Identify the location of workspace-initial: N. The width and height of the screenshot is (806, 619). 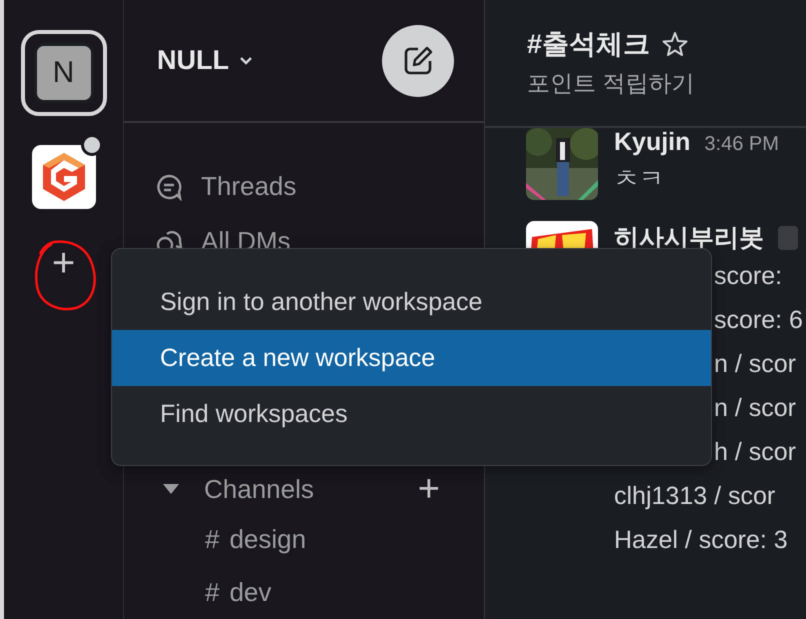
(64, 73).